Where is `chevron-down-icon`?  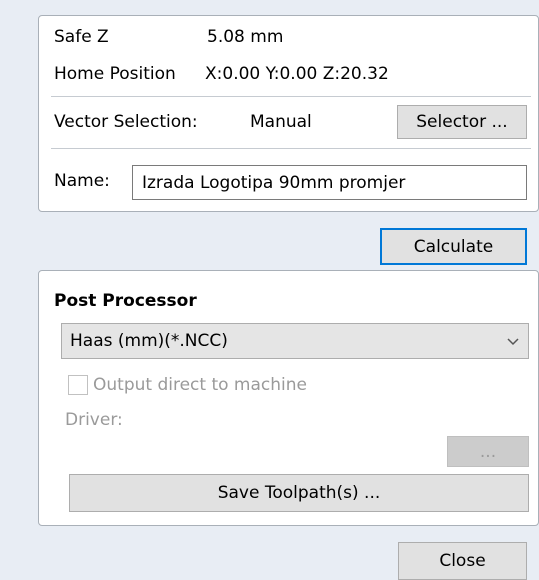 chevron-down-icon is located at coordinates (513, 344).